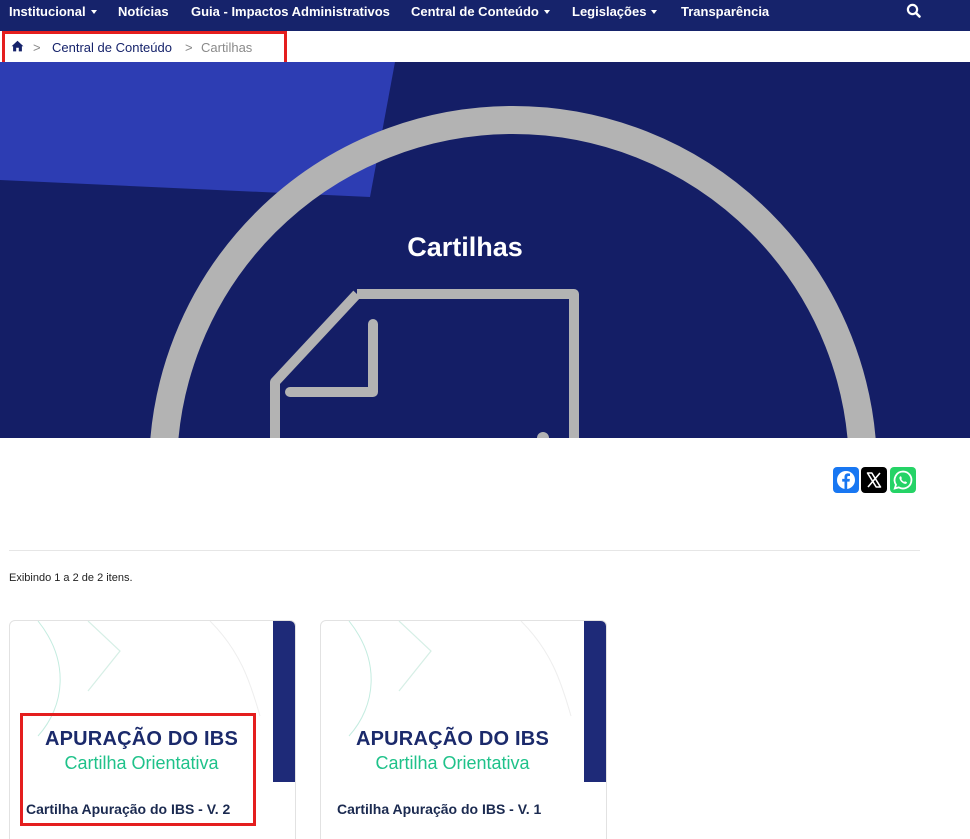 Image resolution: width=970 pixels, height=839 pixels. What do you see at coordinates (17, 46) in the screenshot?
I see `home-icon` at bounding box center [17, 46].